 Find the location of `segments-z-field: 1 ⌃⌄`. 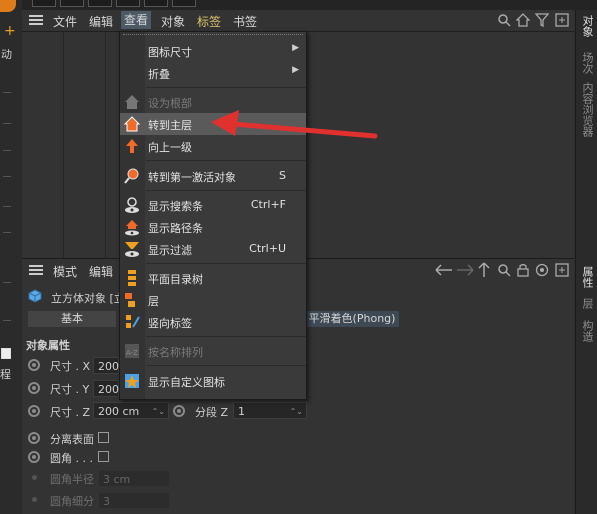

segments-z-field: 1 ⌃⌄ is located at coordinates (270, 410).